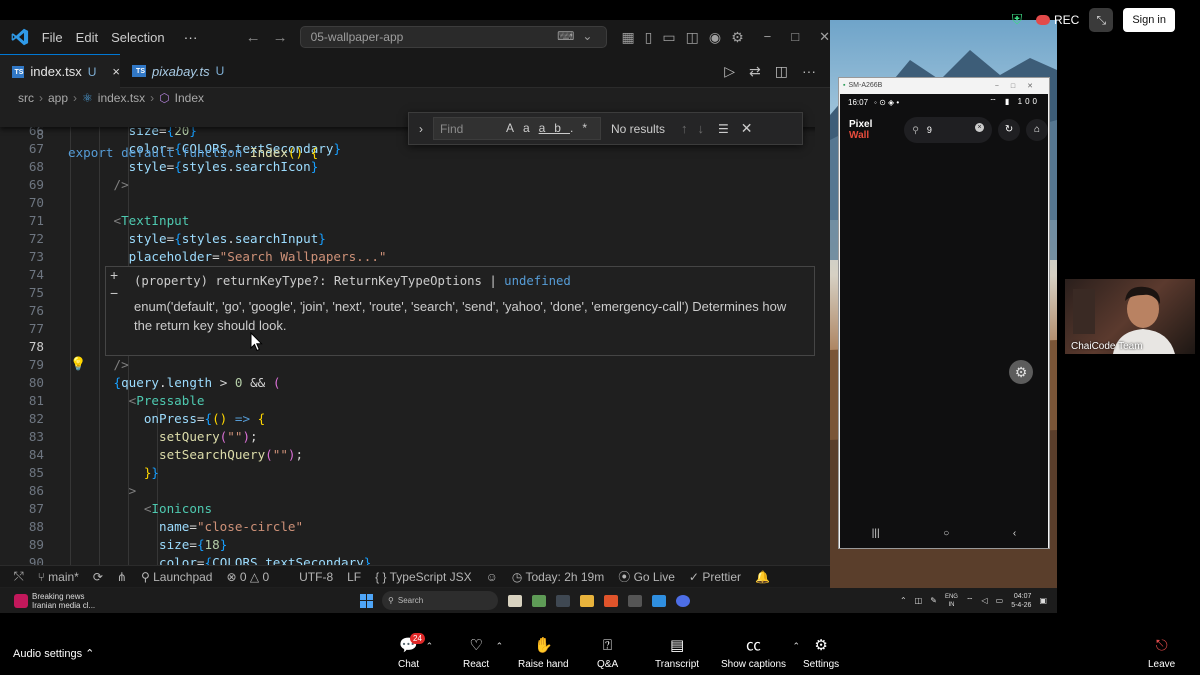 The height and width of the screenshot is (675, 1200). What do you see at coordinates (737, 37) in the screenshot?
I see `settings-gear-icon: ⚙` at bounding box center [737, 37].